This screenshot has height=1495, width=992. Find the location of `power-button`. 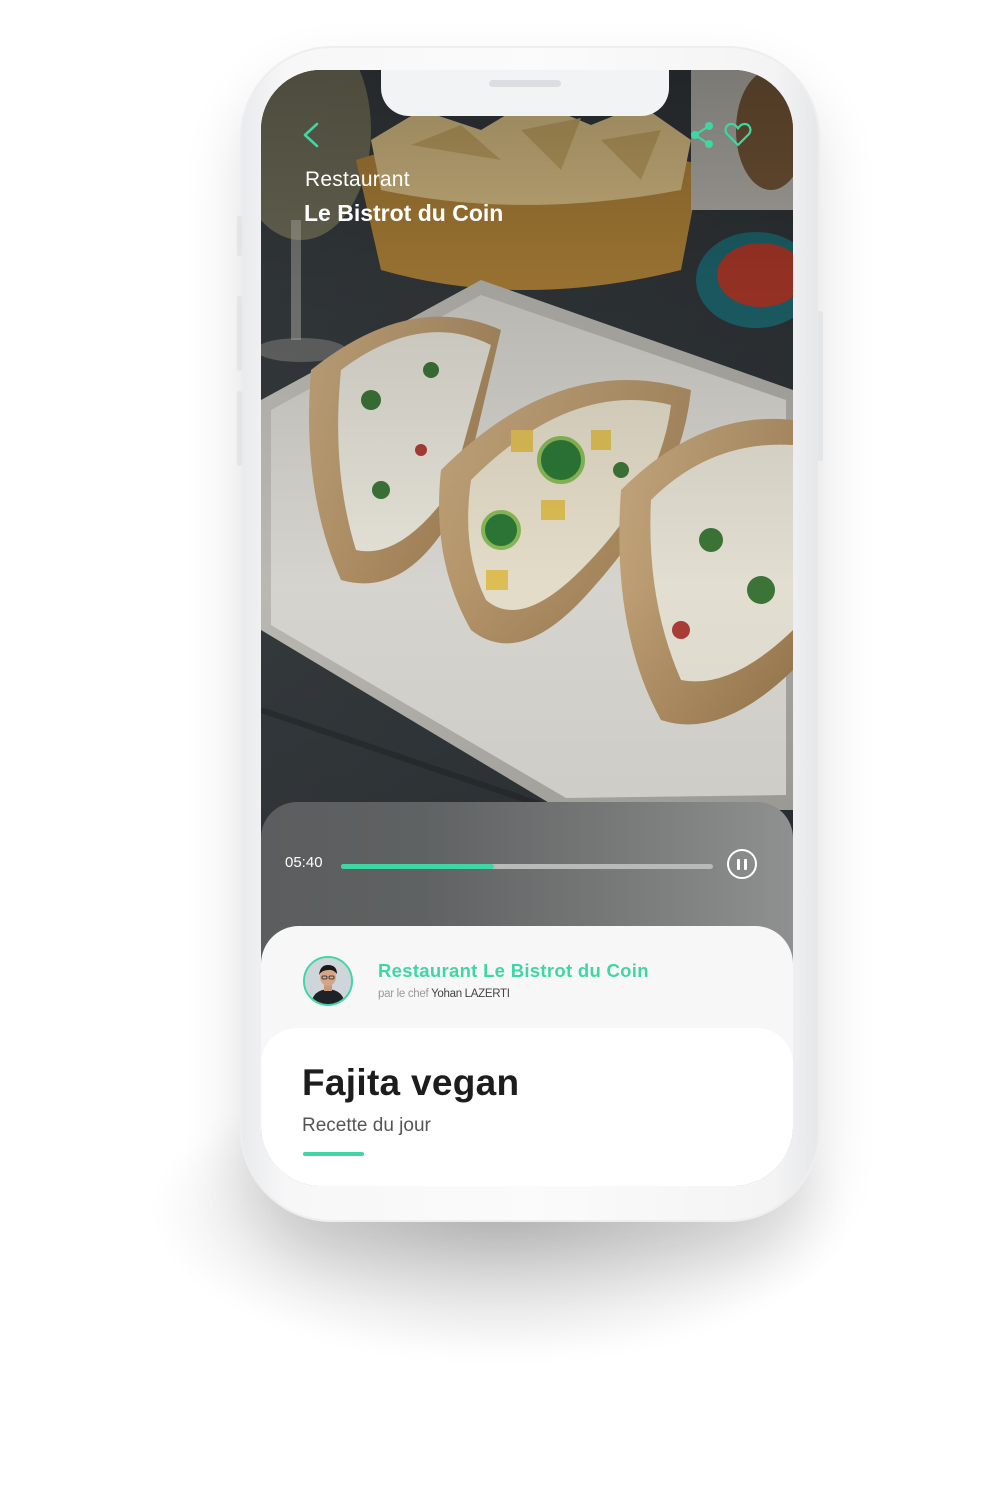

power-button is located at coordinates (820, 386).